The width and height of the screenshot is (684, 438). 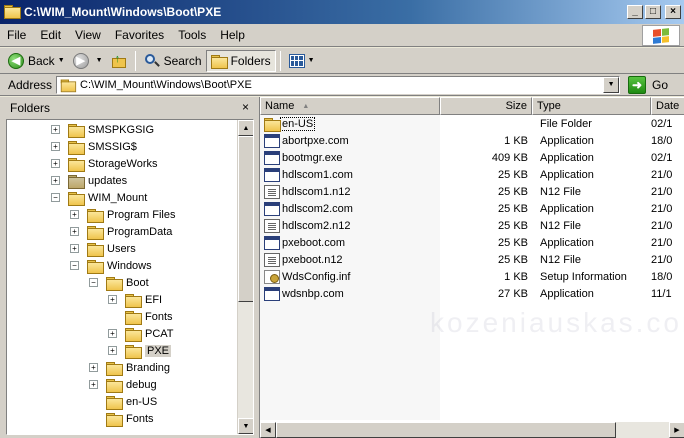 What do you see at coordinates (350, 124) in the screenshot?
I see `file-name-cell: en-US` at bounding box center [350, 124].